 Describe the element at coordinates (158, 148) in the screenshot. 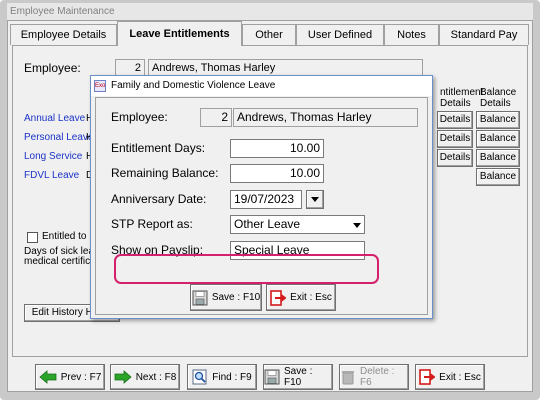

I see `entitlement-days-label: Entitlement Days:` at that location.